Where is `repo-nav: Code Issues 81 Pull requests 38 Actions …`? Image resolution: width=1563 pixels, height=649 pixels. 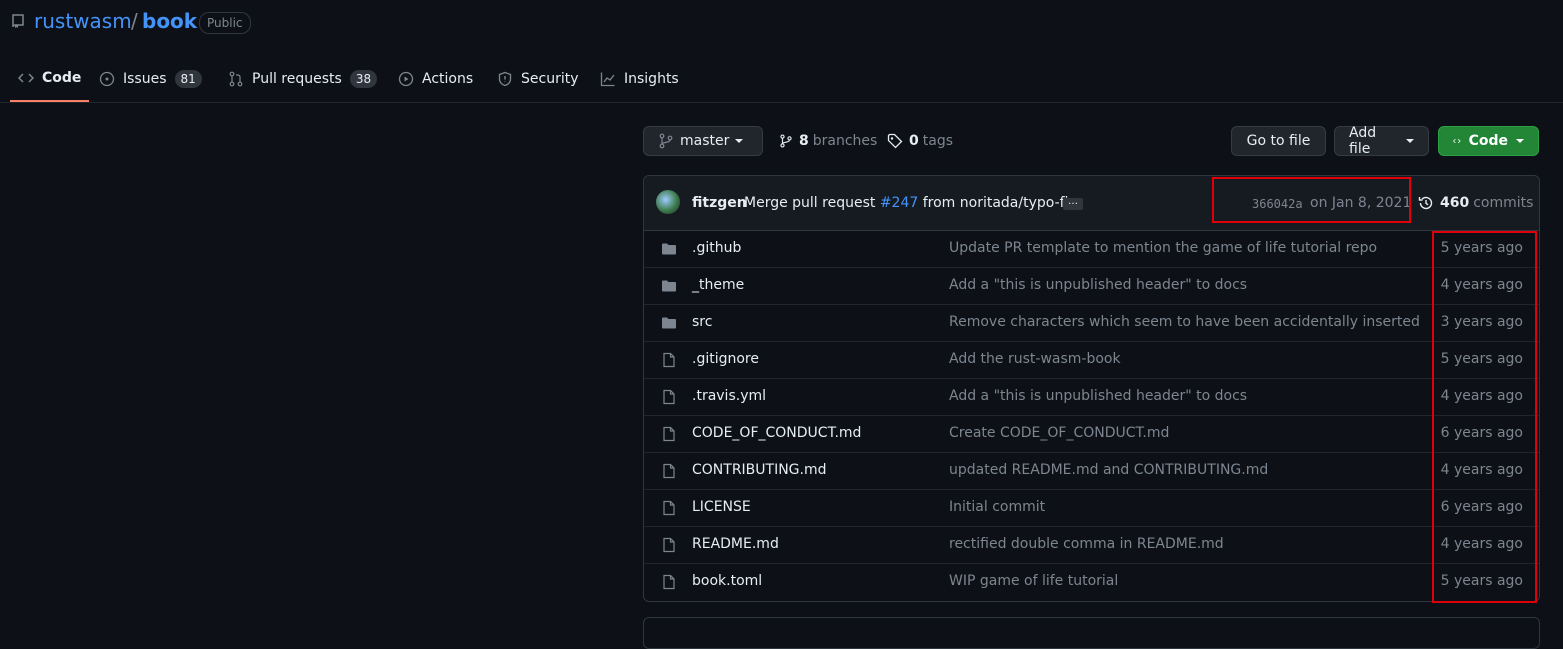 repo-nav: Code Issues 81 Pull requests 38 Actions … is located at coordinates (781, 79).